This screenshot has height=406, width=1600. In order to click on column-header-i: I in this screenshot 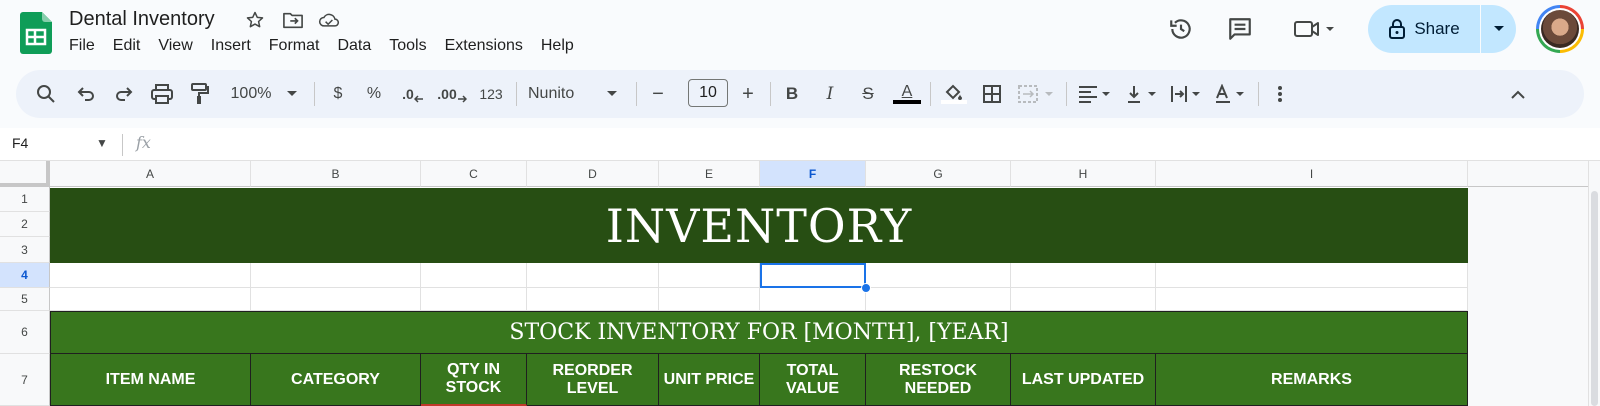, I will do `click(1312, 174)`.